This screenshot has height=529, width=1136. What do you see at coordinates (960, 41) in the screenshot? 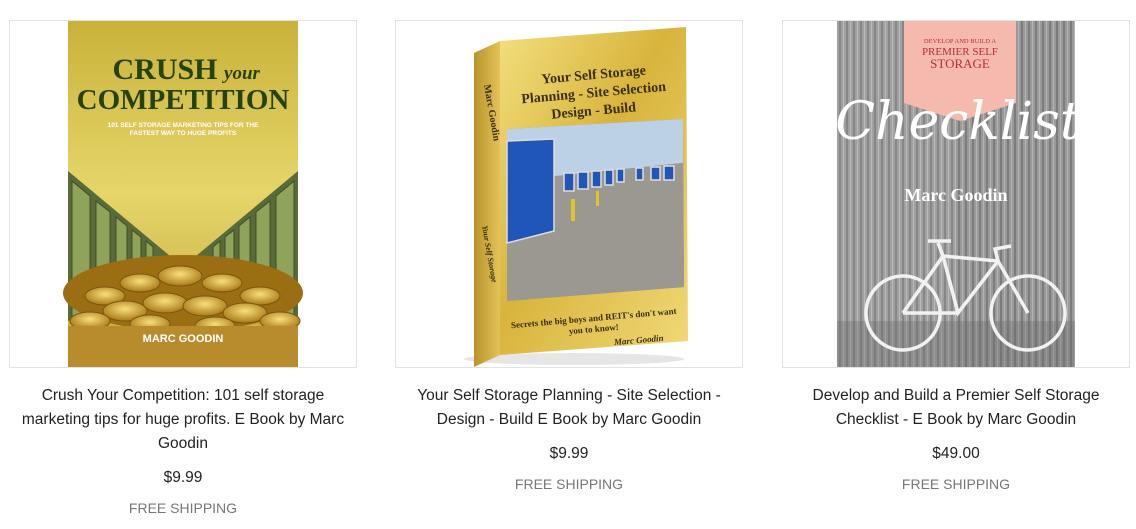
I see `banner-line1: DEVELOP AND BUILD A` at bounding box center [960, 41].